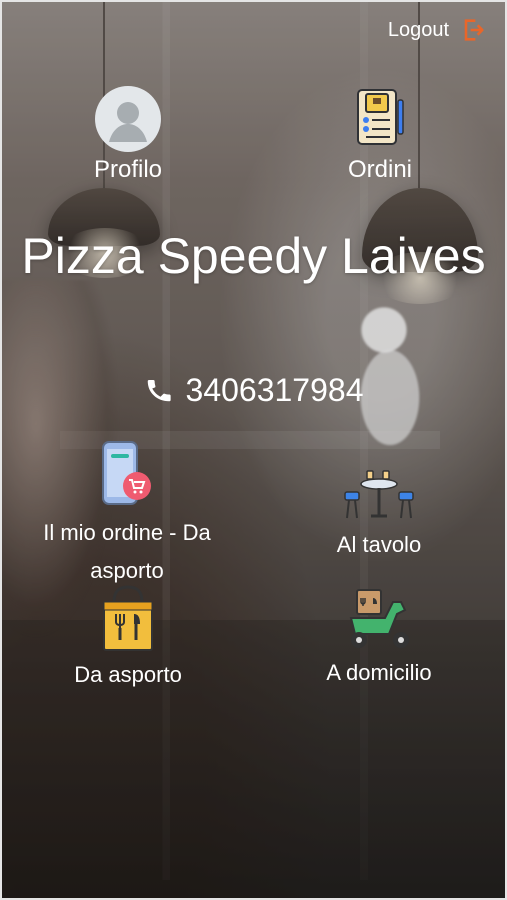 Image resolution: width=507 pixels, height=900 pixels. I want to click on takeaway-label: Da asporto, so click(128, 674).